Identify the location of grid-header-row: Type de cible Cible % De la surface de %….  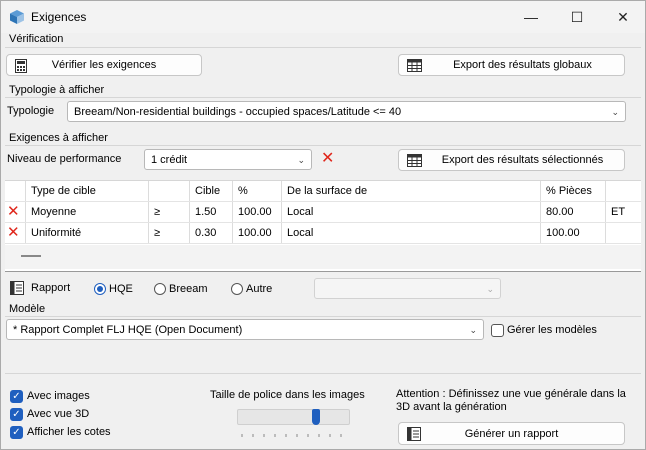
(323, 191).